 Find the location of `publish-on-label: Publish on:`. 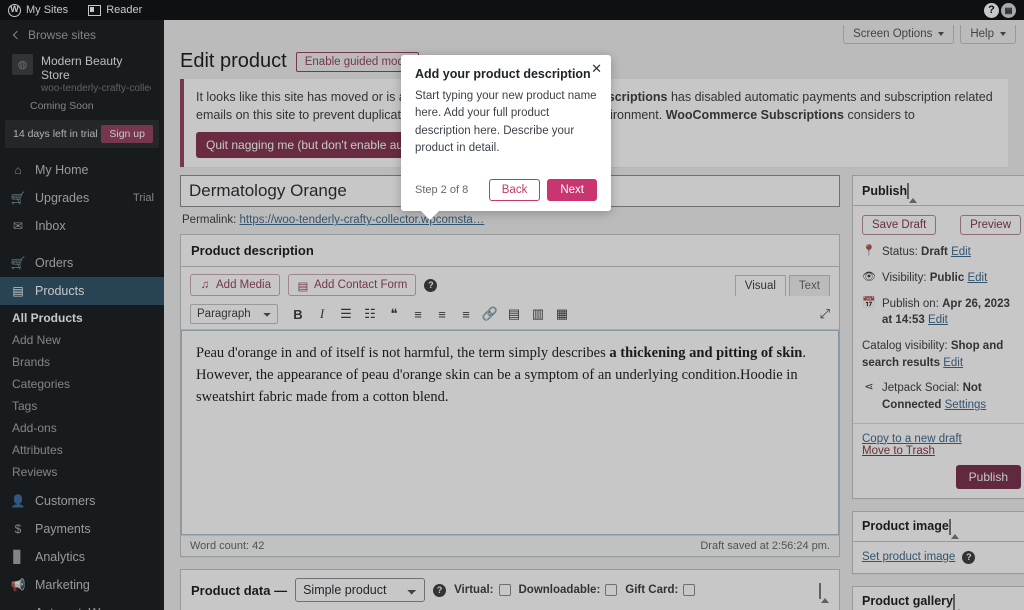

publish-on-label: Publish on: is located at coordinates (910, 303).